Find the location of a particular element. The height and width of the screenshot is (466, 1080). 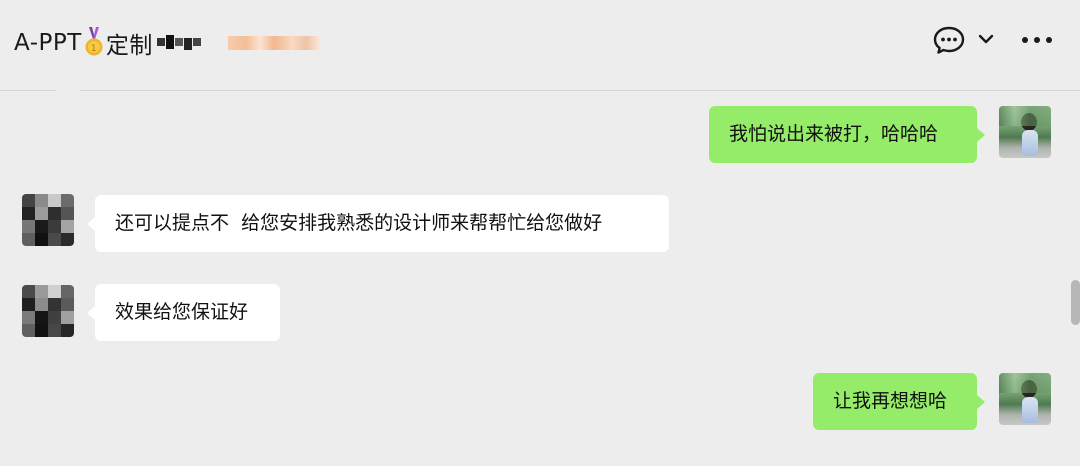

more-icon is located at coordinates (1037, 40).